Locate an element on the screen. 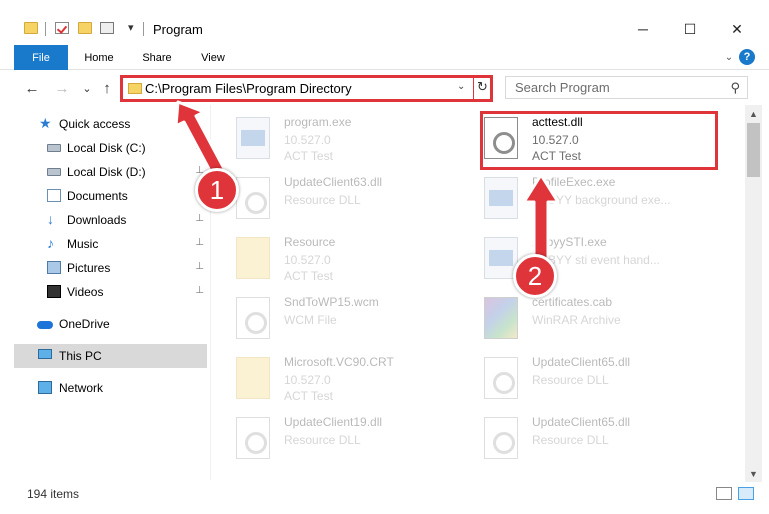 This screenshot has height=514, width=769. address-path: C:\Program Files\Program Directory is located at coordinates (248, 88).